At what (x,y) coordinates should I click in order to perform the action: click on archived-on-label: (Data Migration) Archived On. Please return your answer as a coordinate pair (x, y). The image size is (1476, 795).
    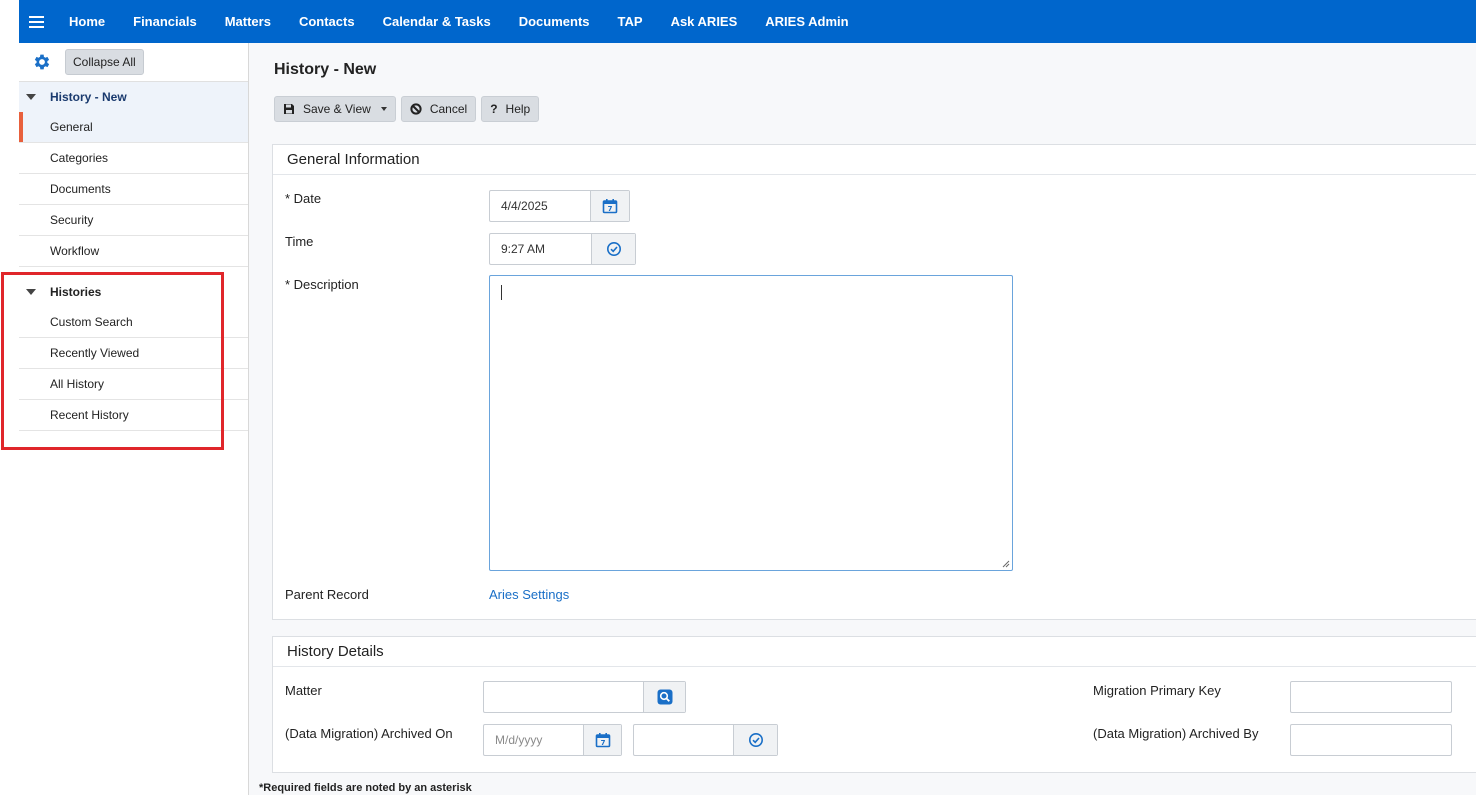
    Looking at the image, I should click on (369, 733).